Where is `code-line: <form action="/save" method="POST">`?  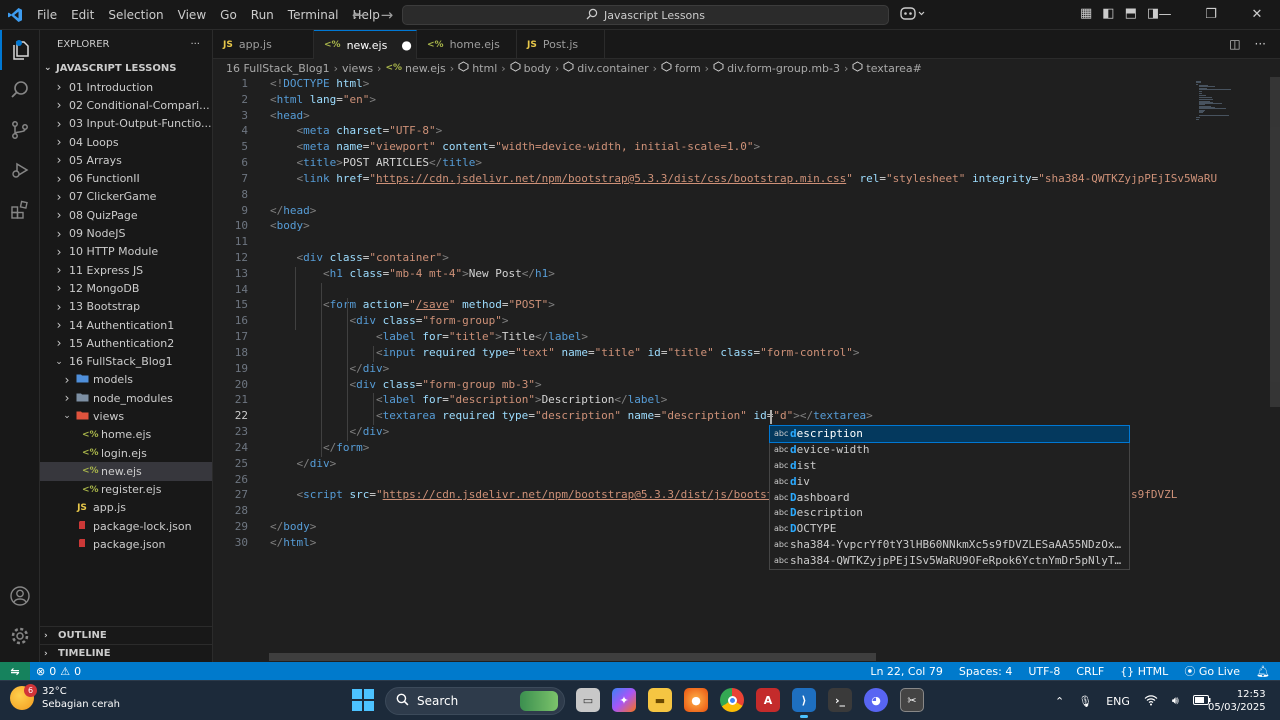 code-line: <form action="/save" method="POST"> is located at coordinates (412, 304).